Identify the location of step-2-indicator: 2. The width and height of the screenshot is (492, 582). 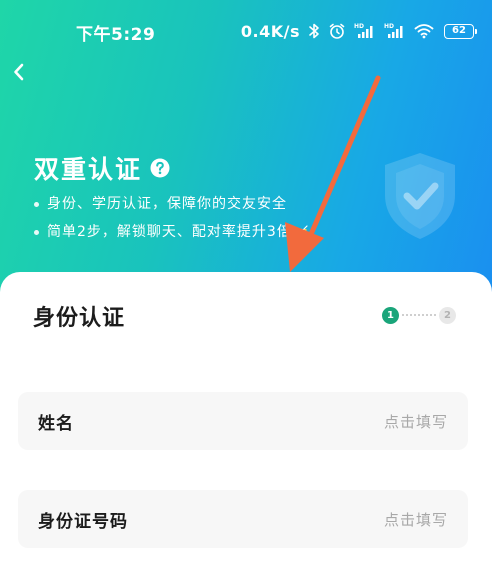
(447, 315).